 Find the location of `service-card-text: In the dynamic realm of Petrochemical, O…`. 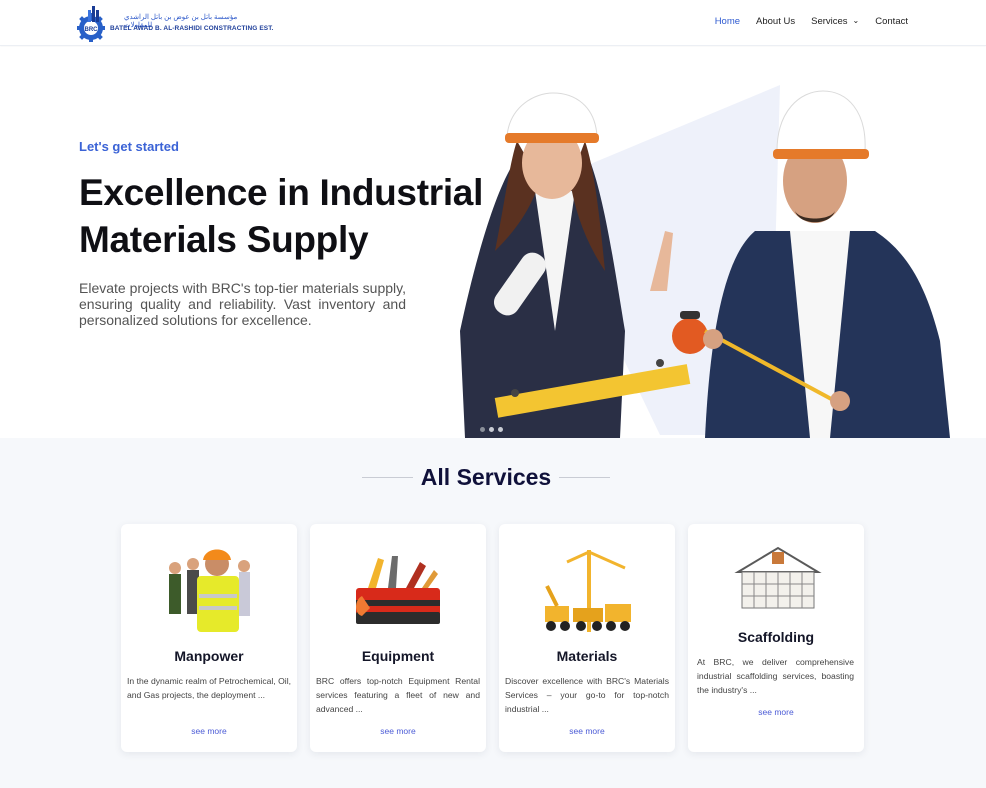

service-card-text: In the dynamic realm of Petrochemical, O… is located at coordinates (209, 688).